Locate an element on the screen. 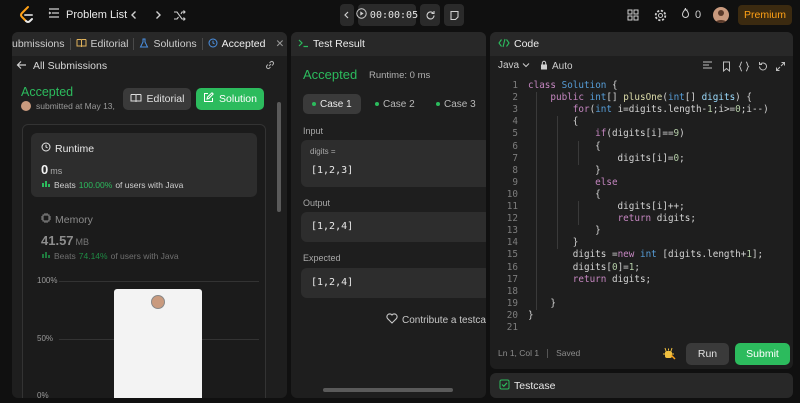 This screenshot has width=800, height=403. tab-solutions: Solutions is located at coordinates (168, 44).